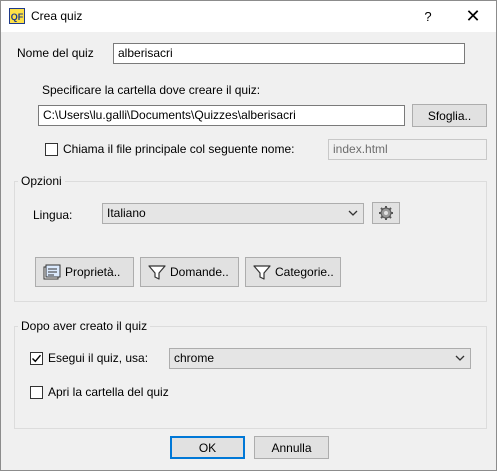  I want to click on run-quiz-checkbox, so click(36, 358).